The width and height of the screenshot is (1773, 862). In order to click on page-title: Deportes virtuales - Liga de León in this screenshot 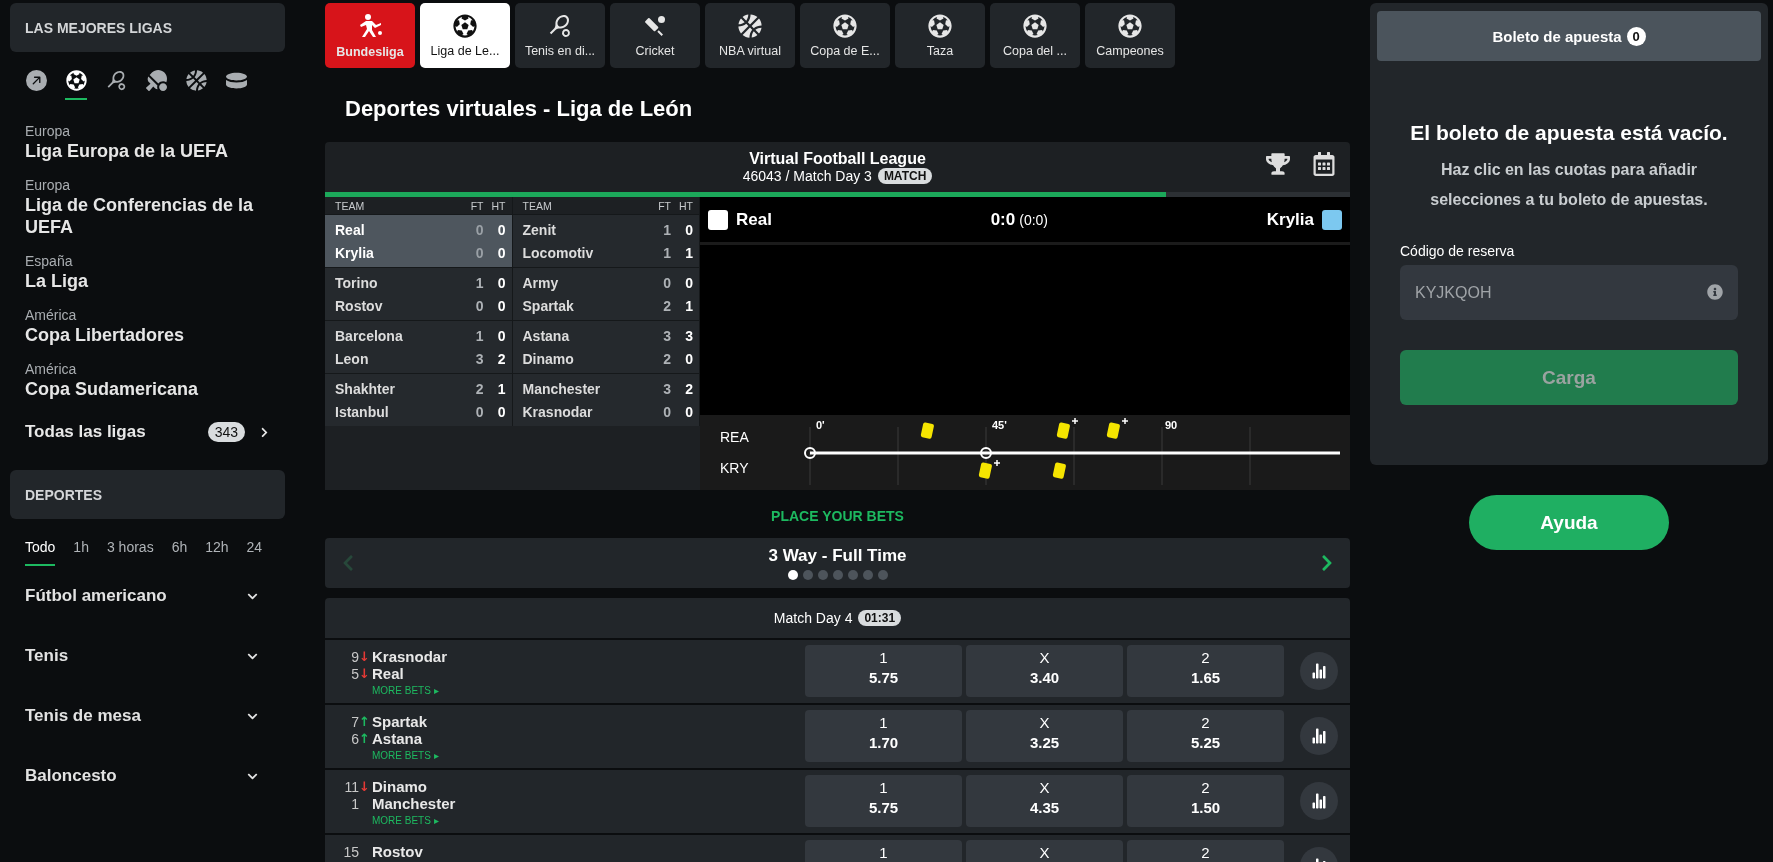, I will do `click(519, 109)`.